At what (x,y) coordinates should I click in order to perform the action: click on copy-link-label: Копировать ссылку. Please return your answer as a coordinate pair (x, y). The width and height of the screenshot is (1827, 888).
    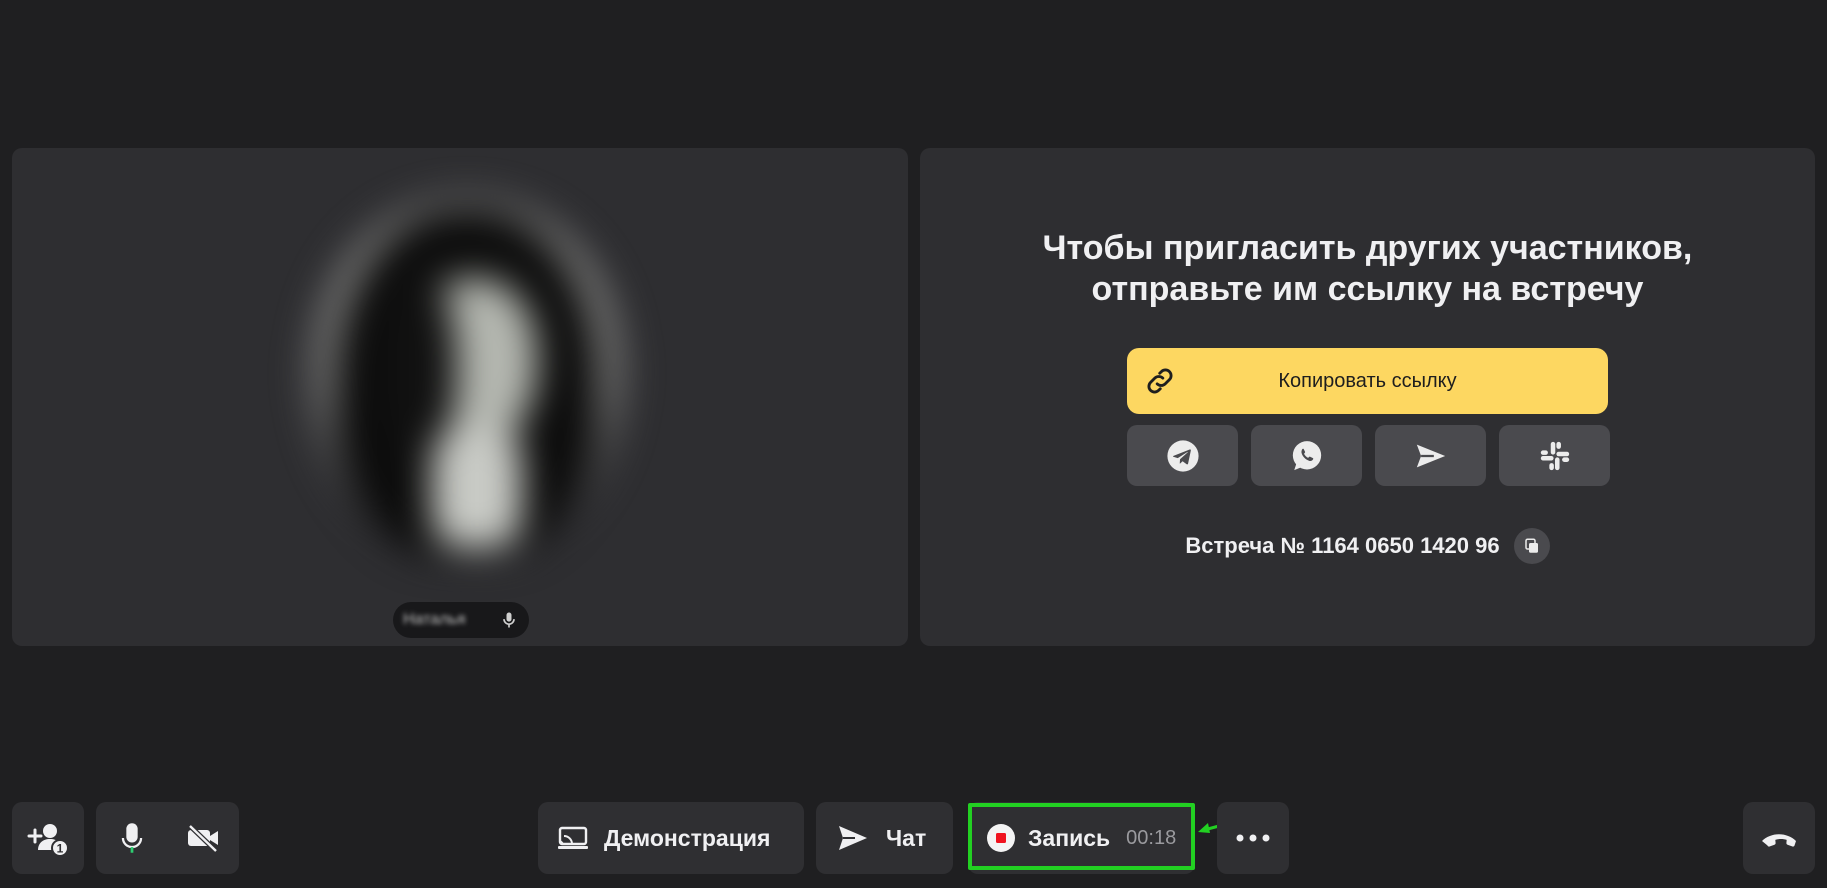
    Looking at the image, I should click on (1367, 380).